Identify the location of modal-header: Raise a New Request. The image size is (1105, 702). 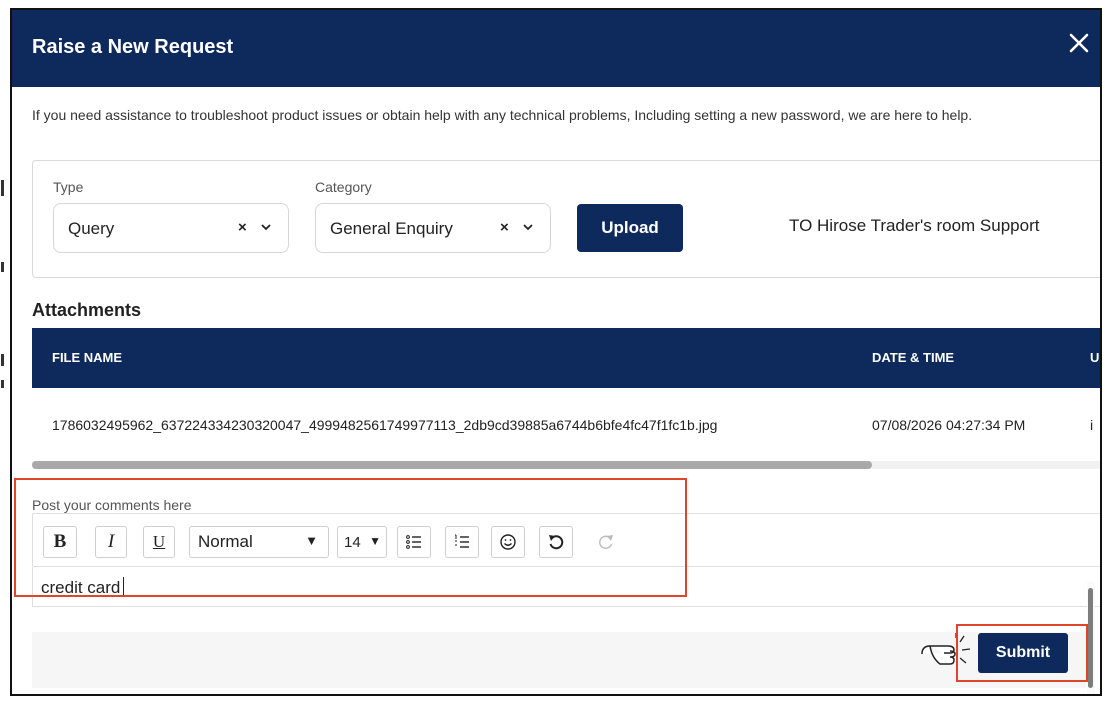
(556, 48).